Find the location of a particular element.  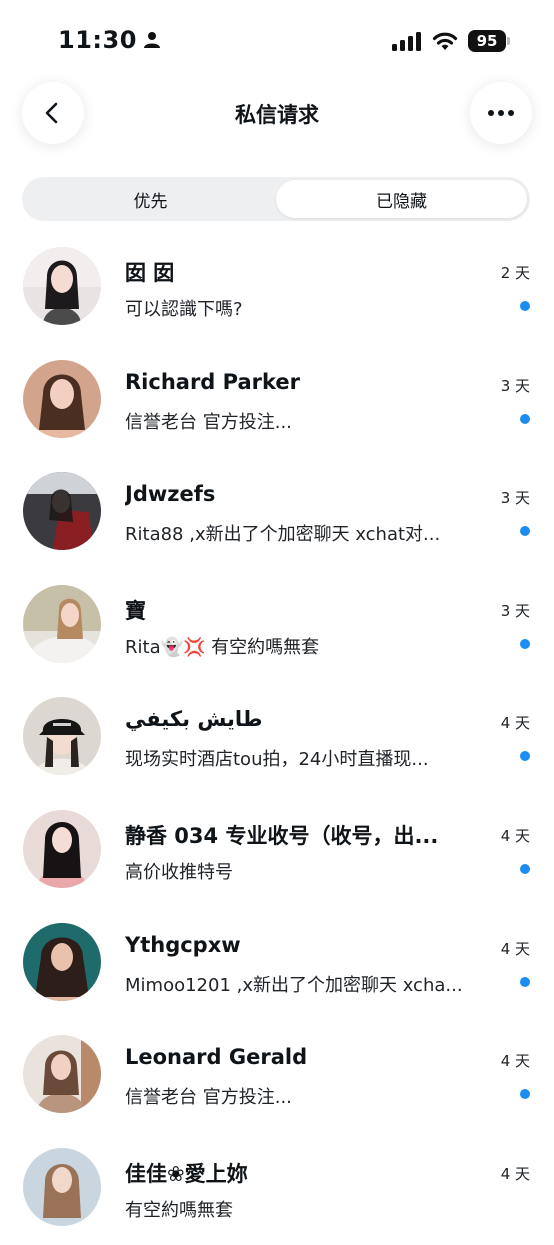

battery-icon: 95 is located at coordinates (489, 41).